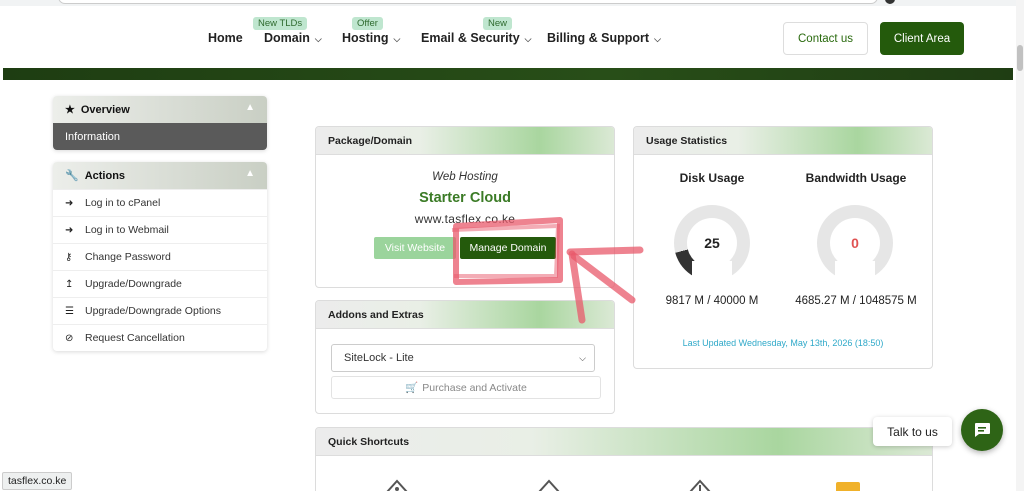 The height and width of the screenshot is (491, 1024). What do you see at coordinates (912, 431) in the screenshot?
I see `talk-to-us-label: Talk to us` at bounding box center [912, 431].